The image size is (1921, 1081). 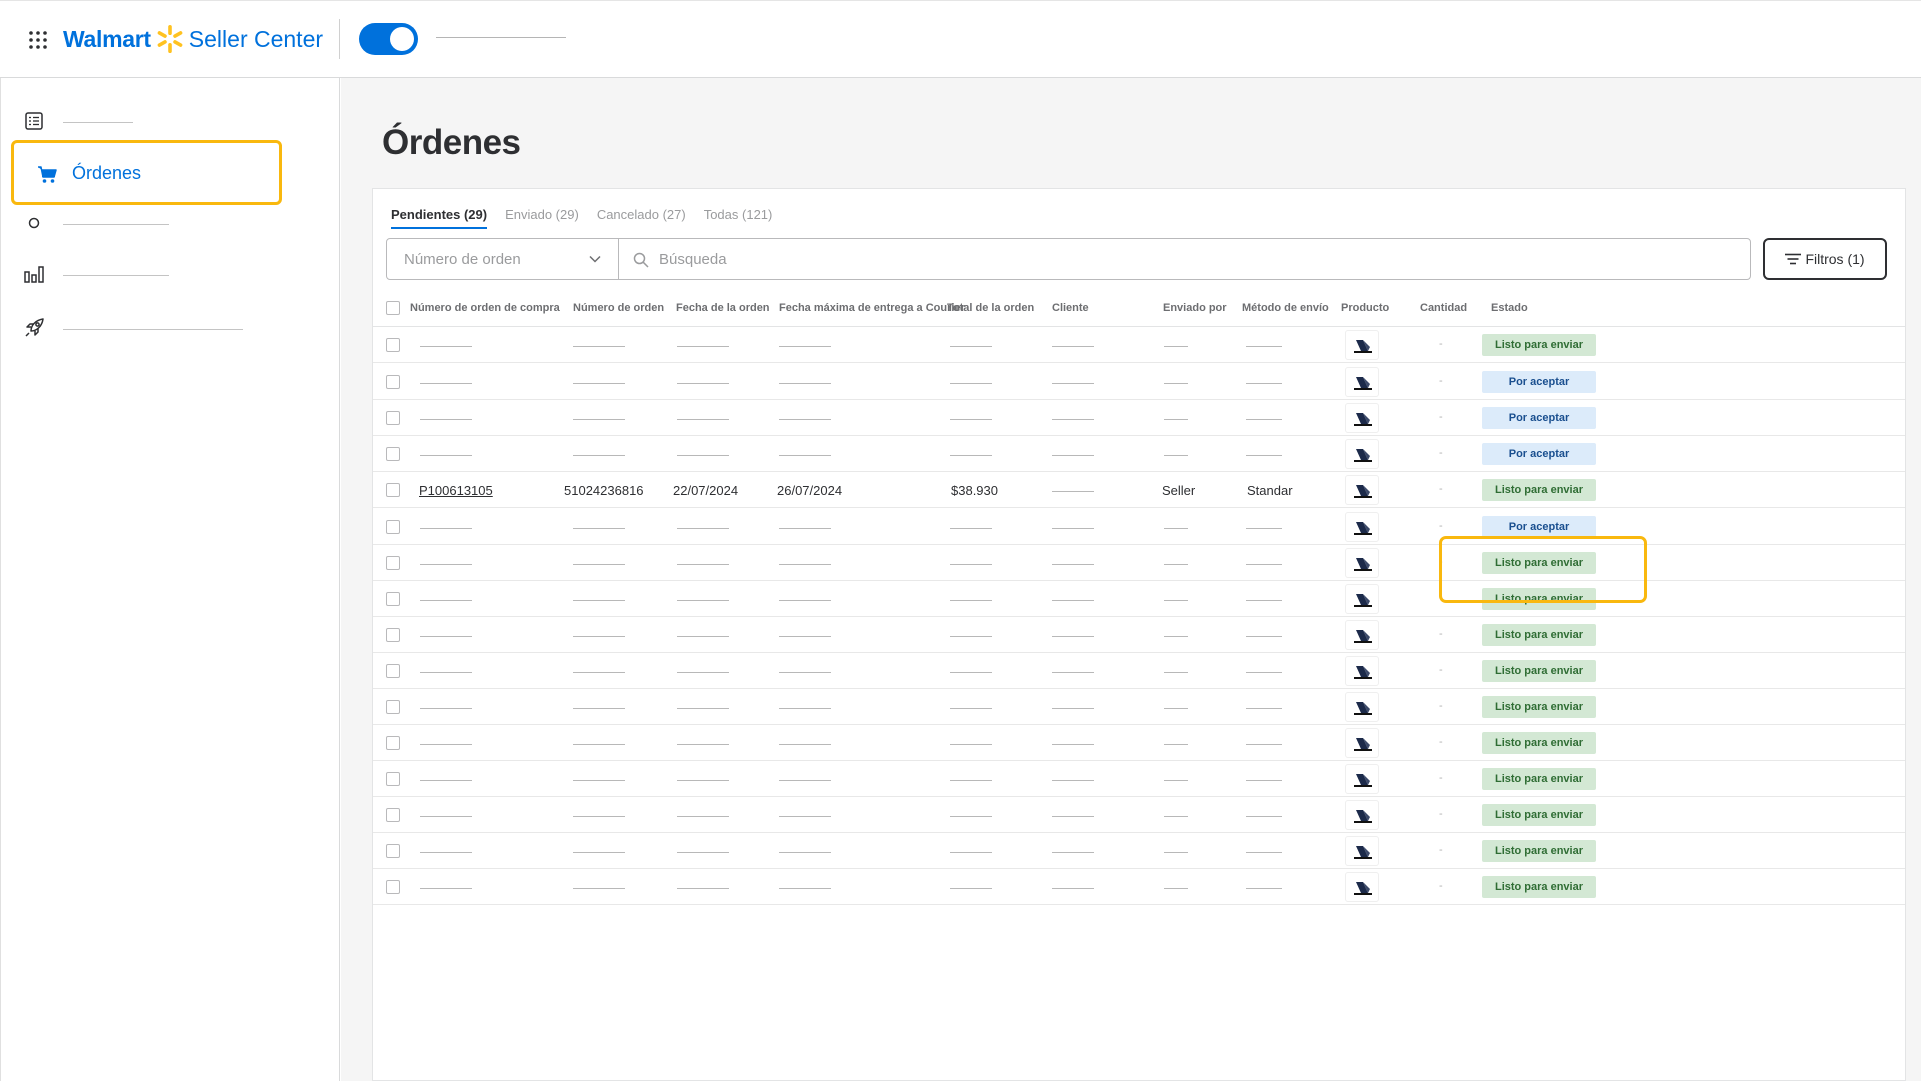 What do you see at coordinates (990, 308) in the screenshot?
I see `col-header-total: Total de la orden` at bounding box center [990, 308].